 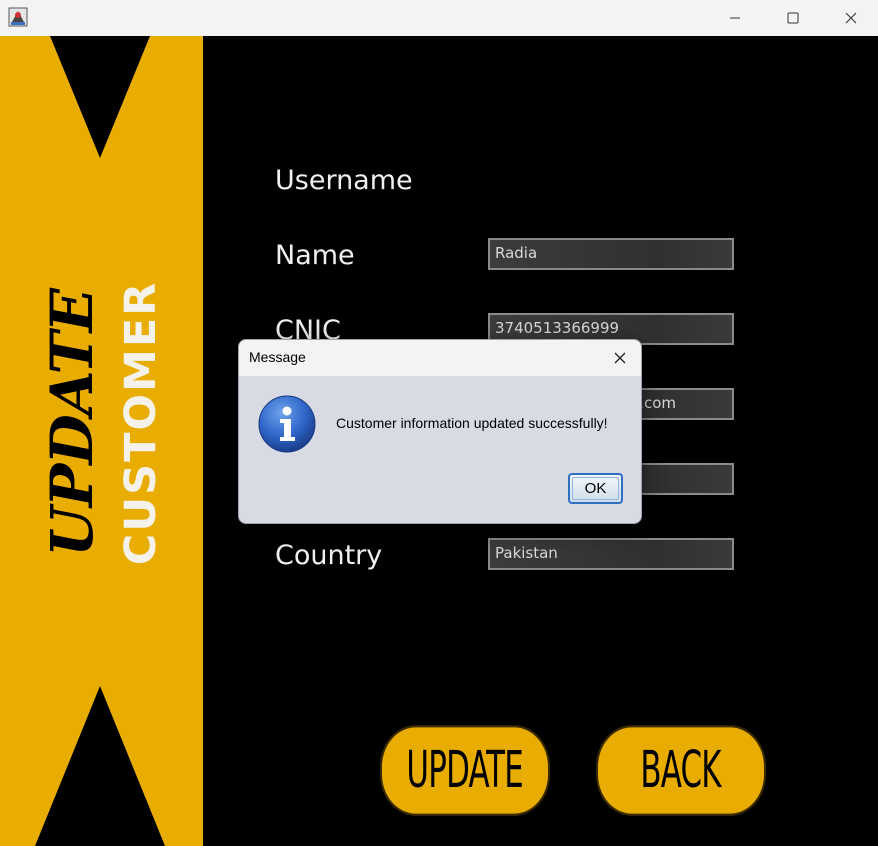 I want to click on maximize-icon, so click(x=793, y=18).